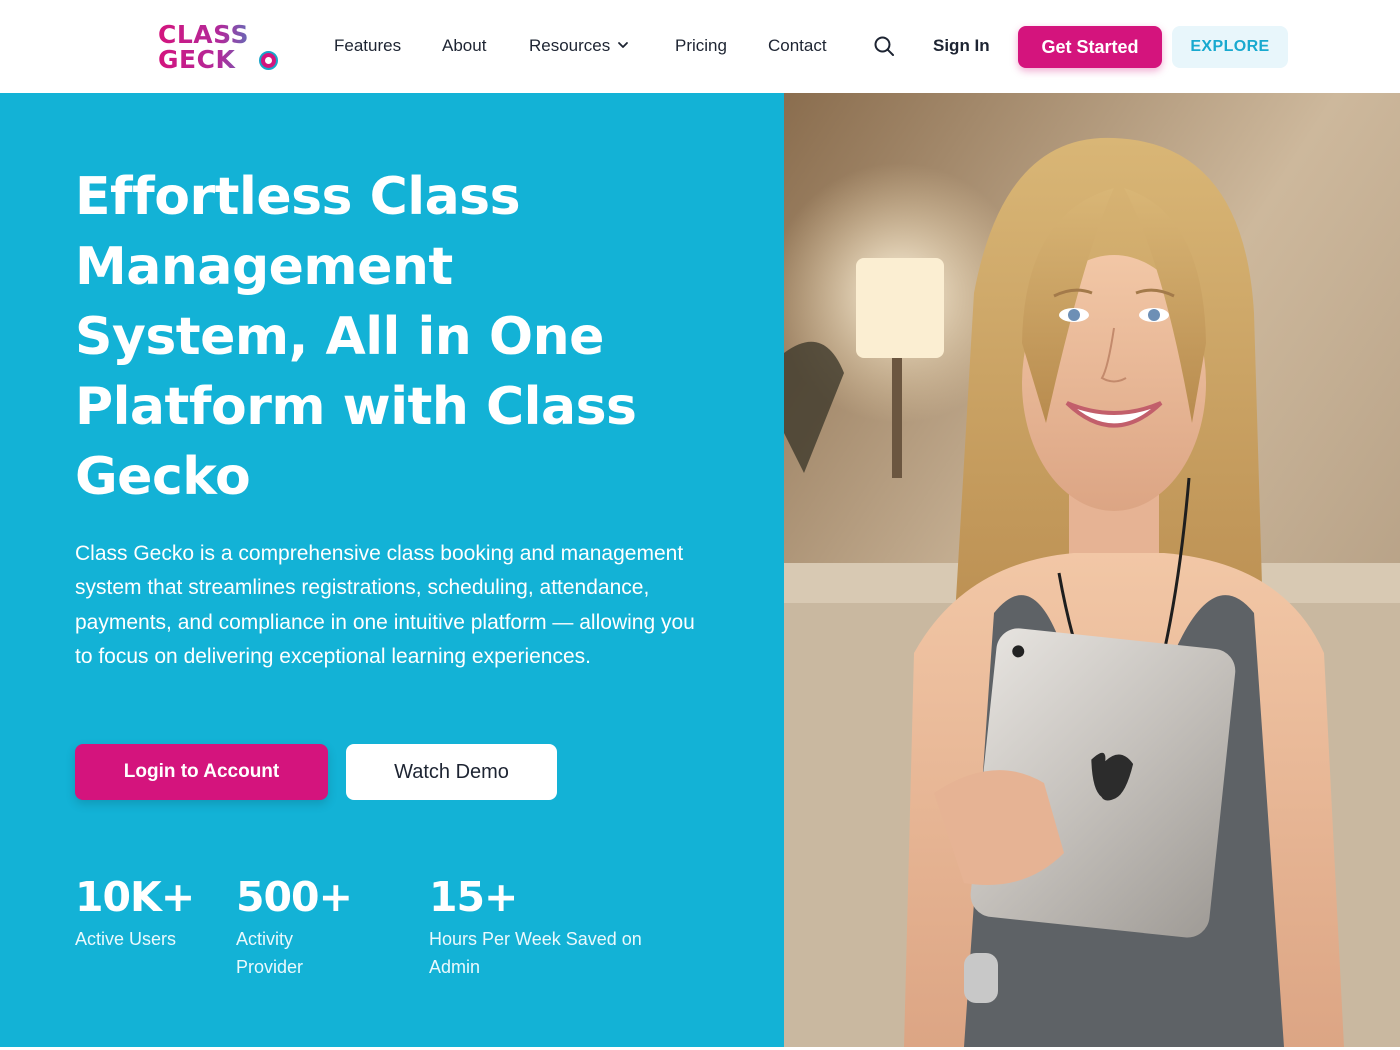  Describe the element at coordinates (535, 953) in the screenshot. I see `stat-label: Hours Per Week Saved on Admin` at that location.